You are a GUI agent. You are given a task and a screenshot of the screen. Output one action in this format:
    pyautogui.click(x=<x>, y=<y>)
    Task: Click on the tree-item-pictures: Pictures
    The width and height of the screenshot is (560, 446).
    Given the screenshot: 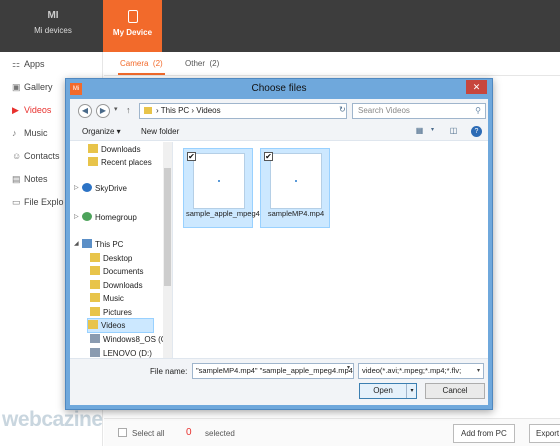 What is the action you would take?
    pyautogui.click(x=111, y=312)
    